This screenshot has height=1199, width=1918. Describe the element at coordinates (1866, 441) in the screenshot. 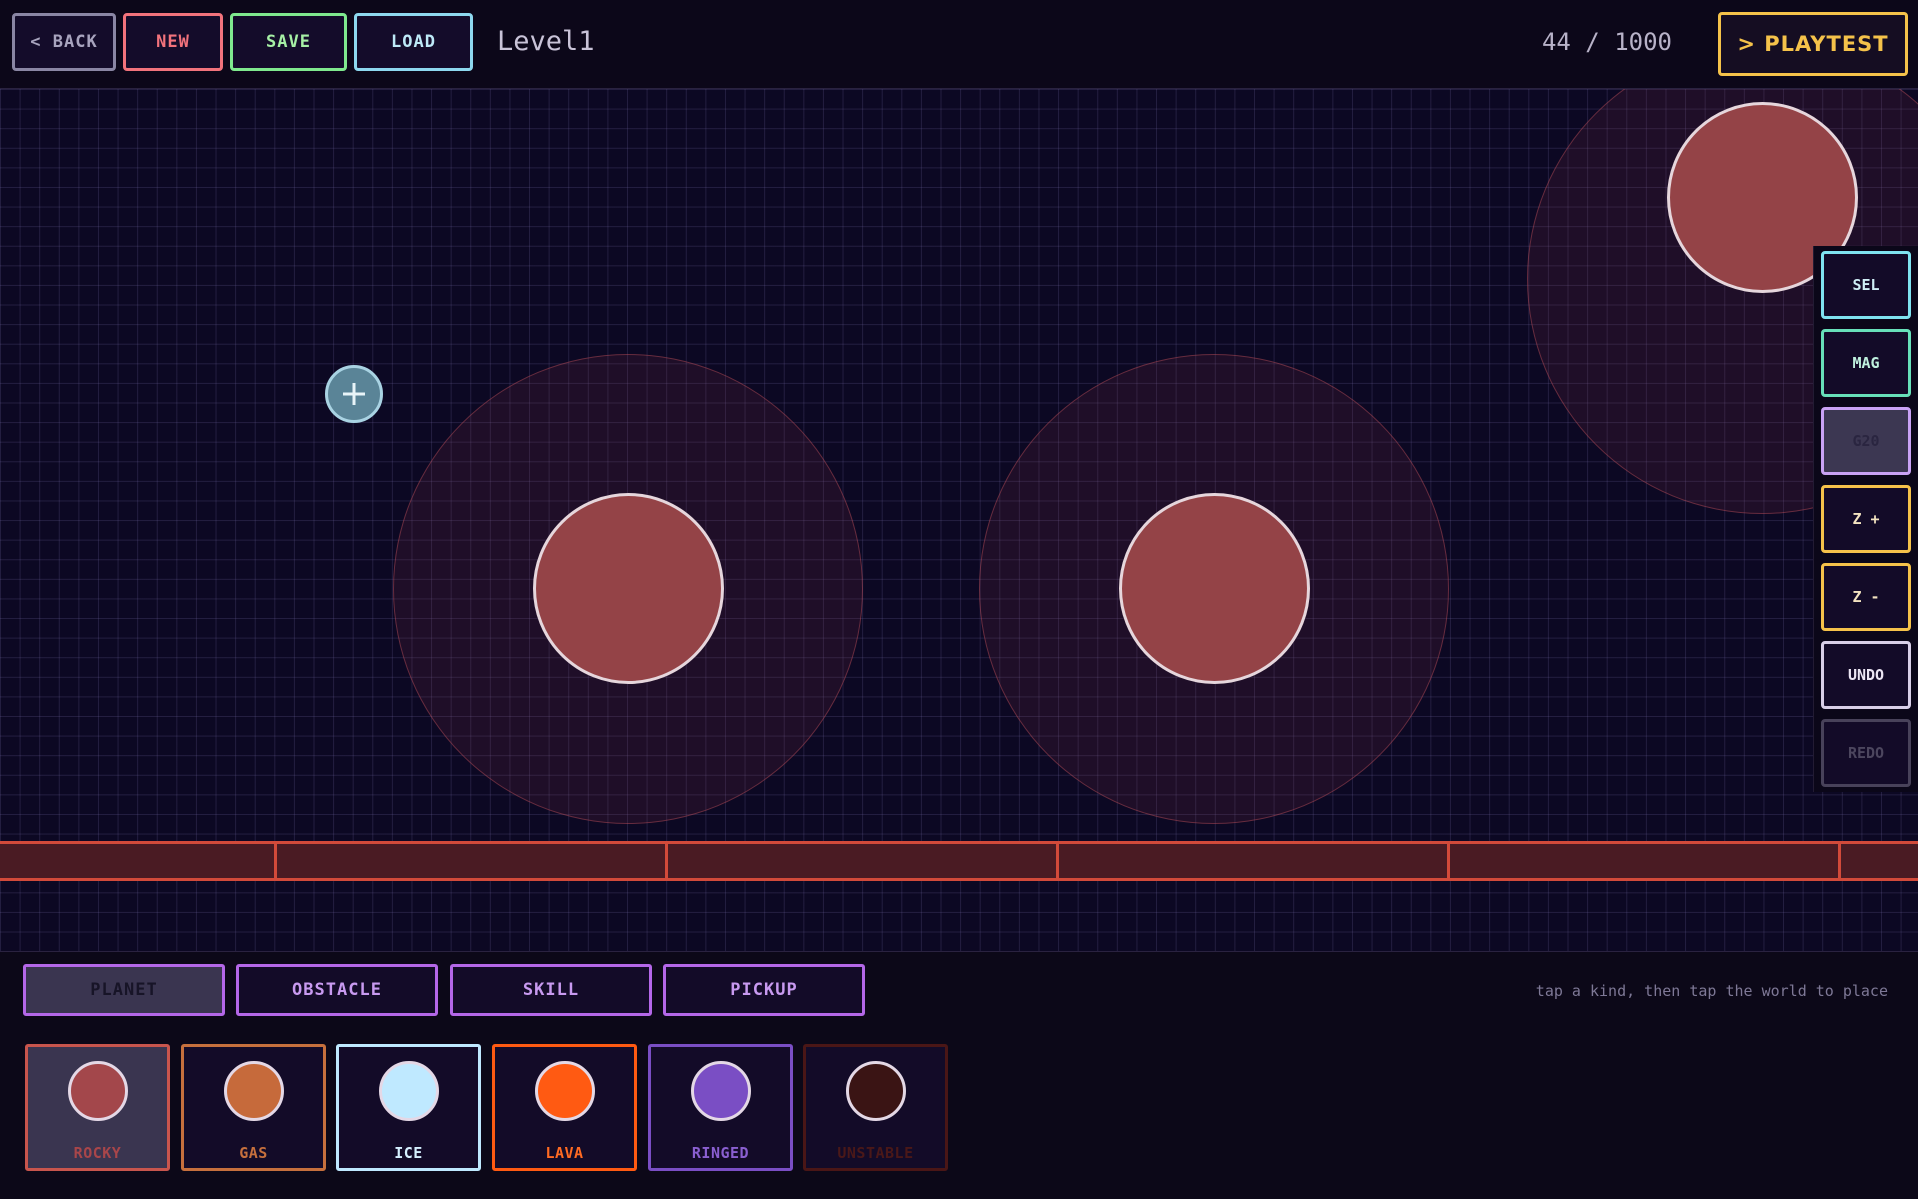

I see `grid-toggle-button: G20` at that location.